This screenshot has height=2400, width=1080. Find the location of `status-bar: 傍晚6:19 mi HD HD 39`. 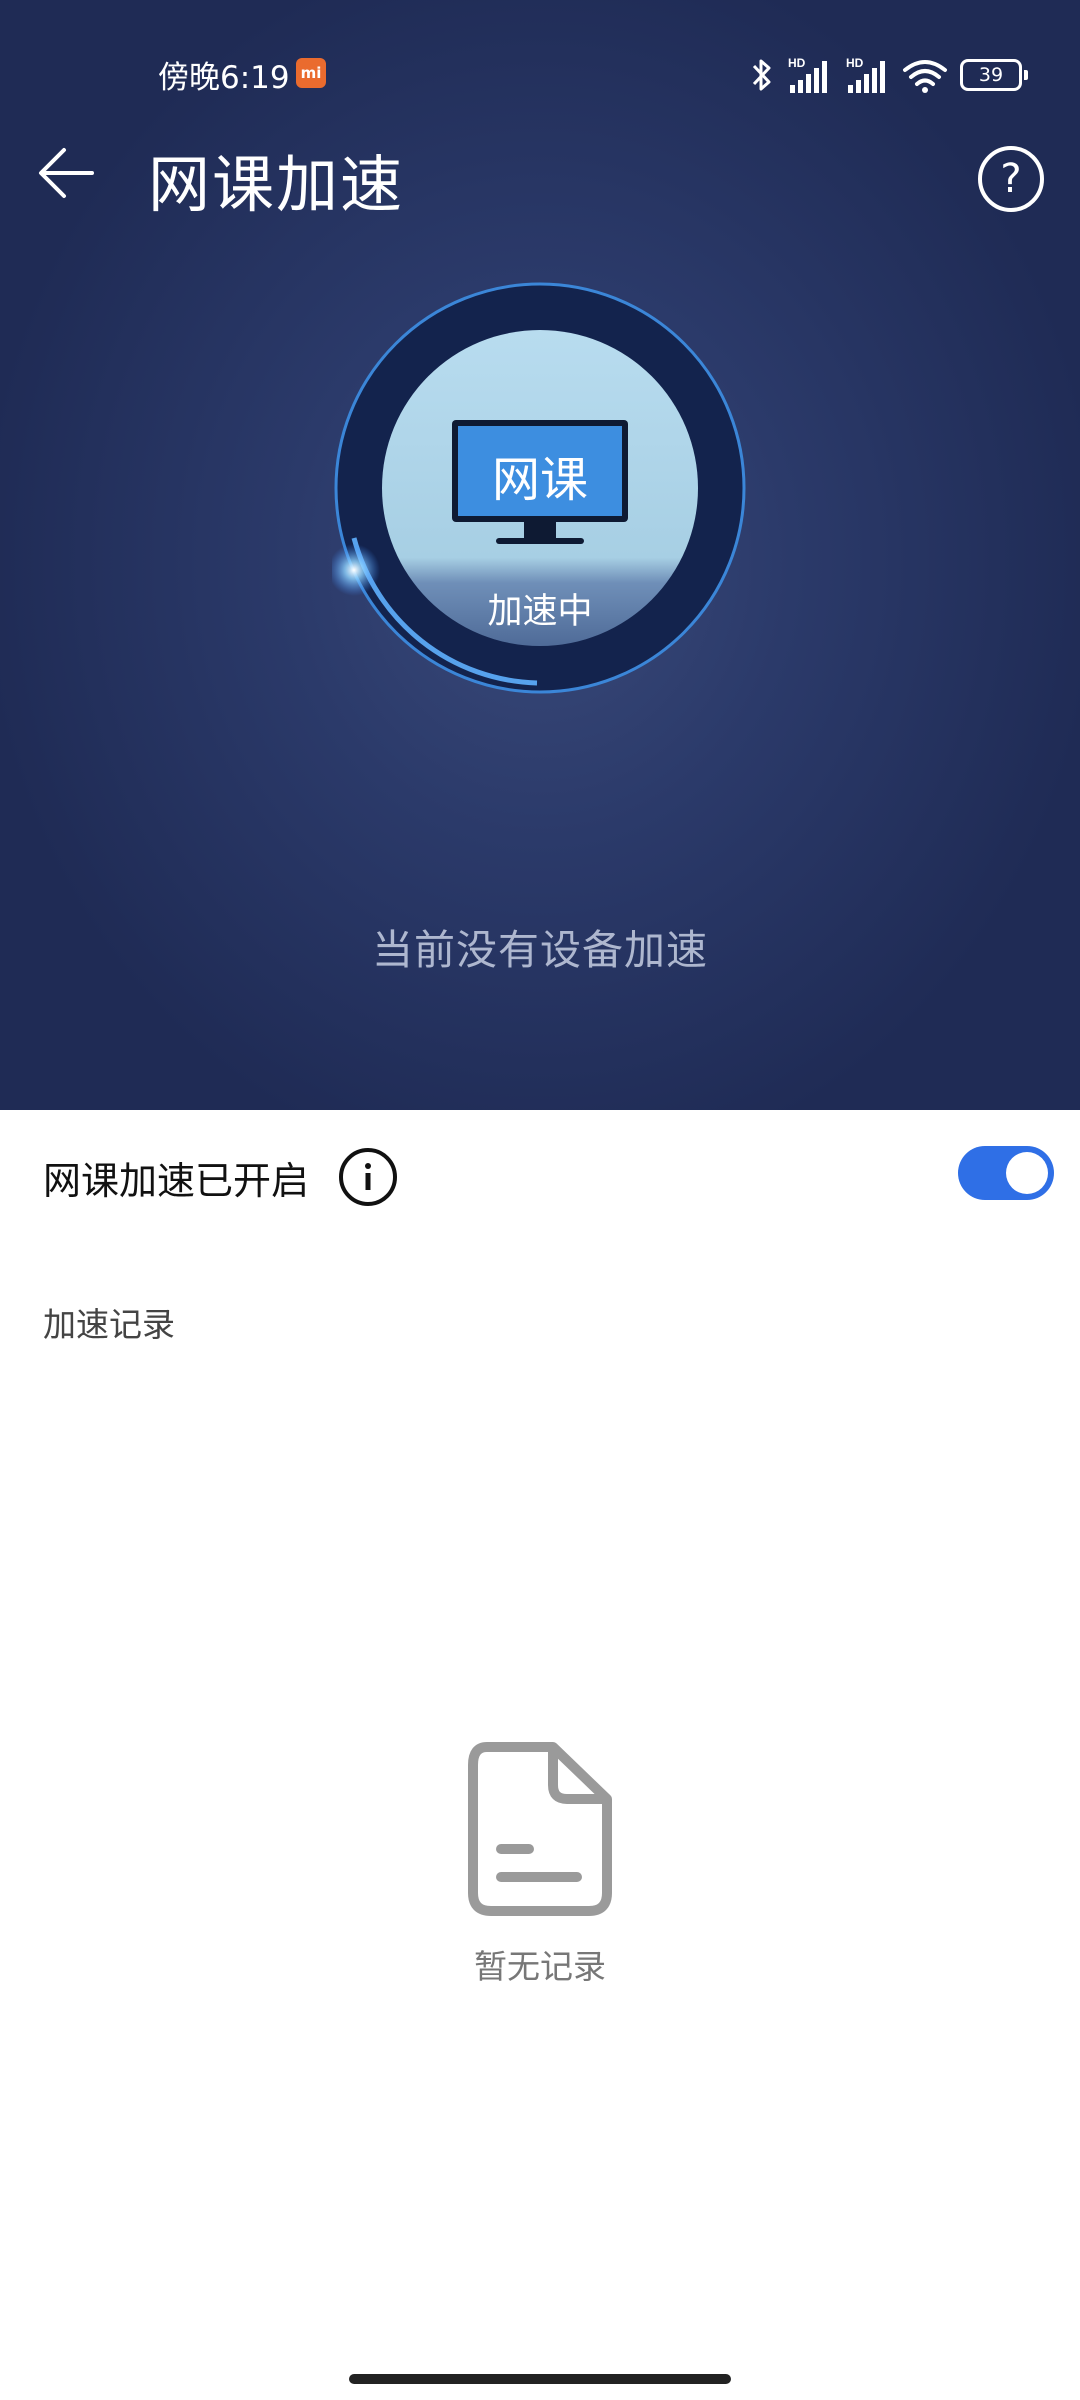

status-bar: 傍晚6:19 mi HD HD 39 is located at coordinates (540, 75).